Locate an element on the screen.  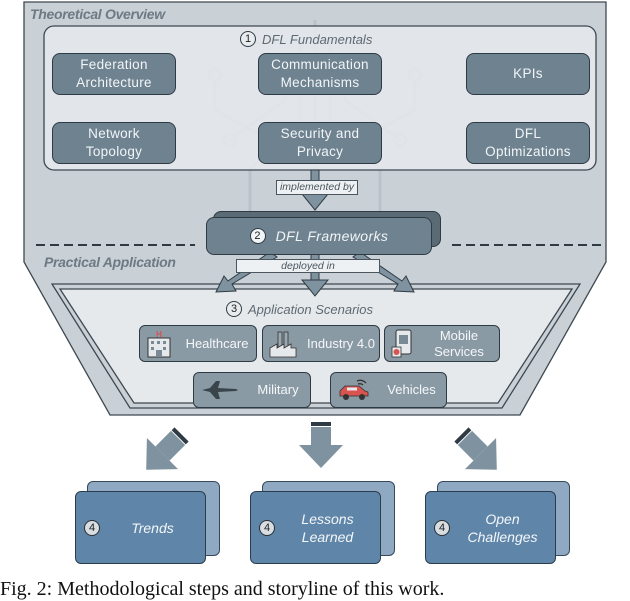
scenario-mobile-services: Mobile Services is located at coordinates (442, 343).